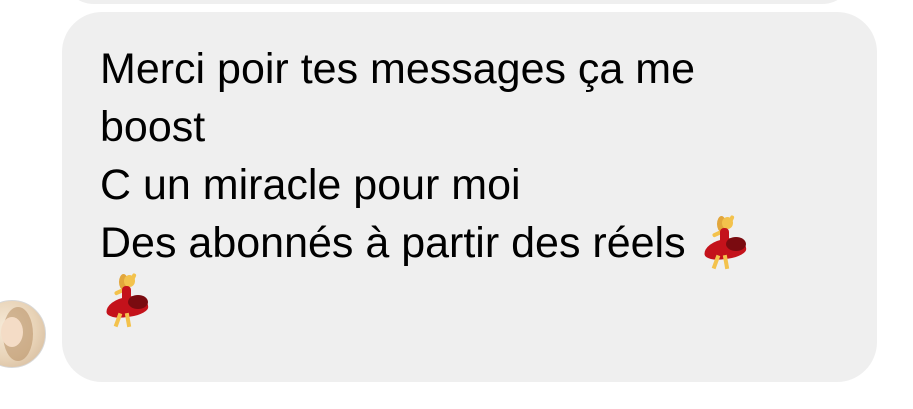 This screenshot has height=409, width=913. Describe the element at coordinates (310, 185) in the screenshot. I see `message-line: C un miracle pour moi` at that location.